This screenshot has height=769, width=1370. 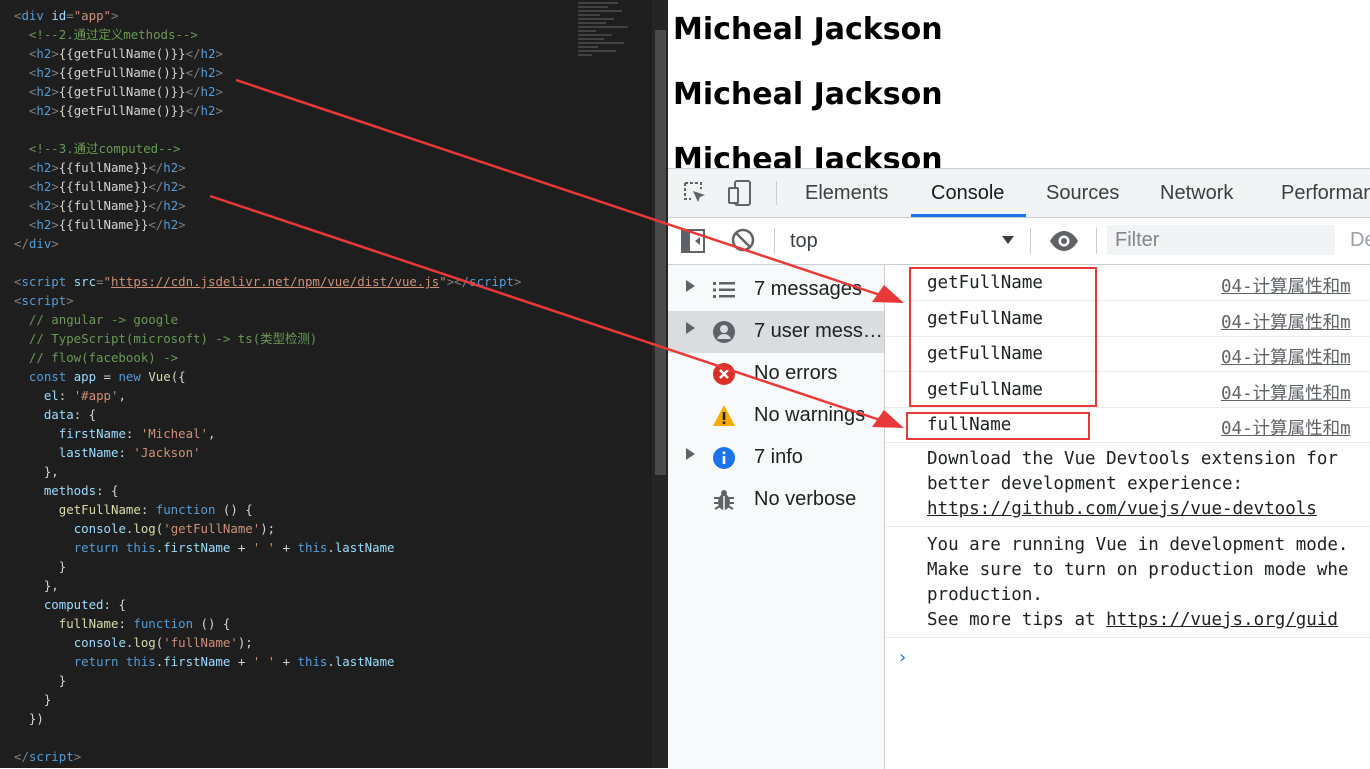 I want to click on code-line: }), so click(x=267, y=718).